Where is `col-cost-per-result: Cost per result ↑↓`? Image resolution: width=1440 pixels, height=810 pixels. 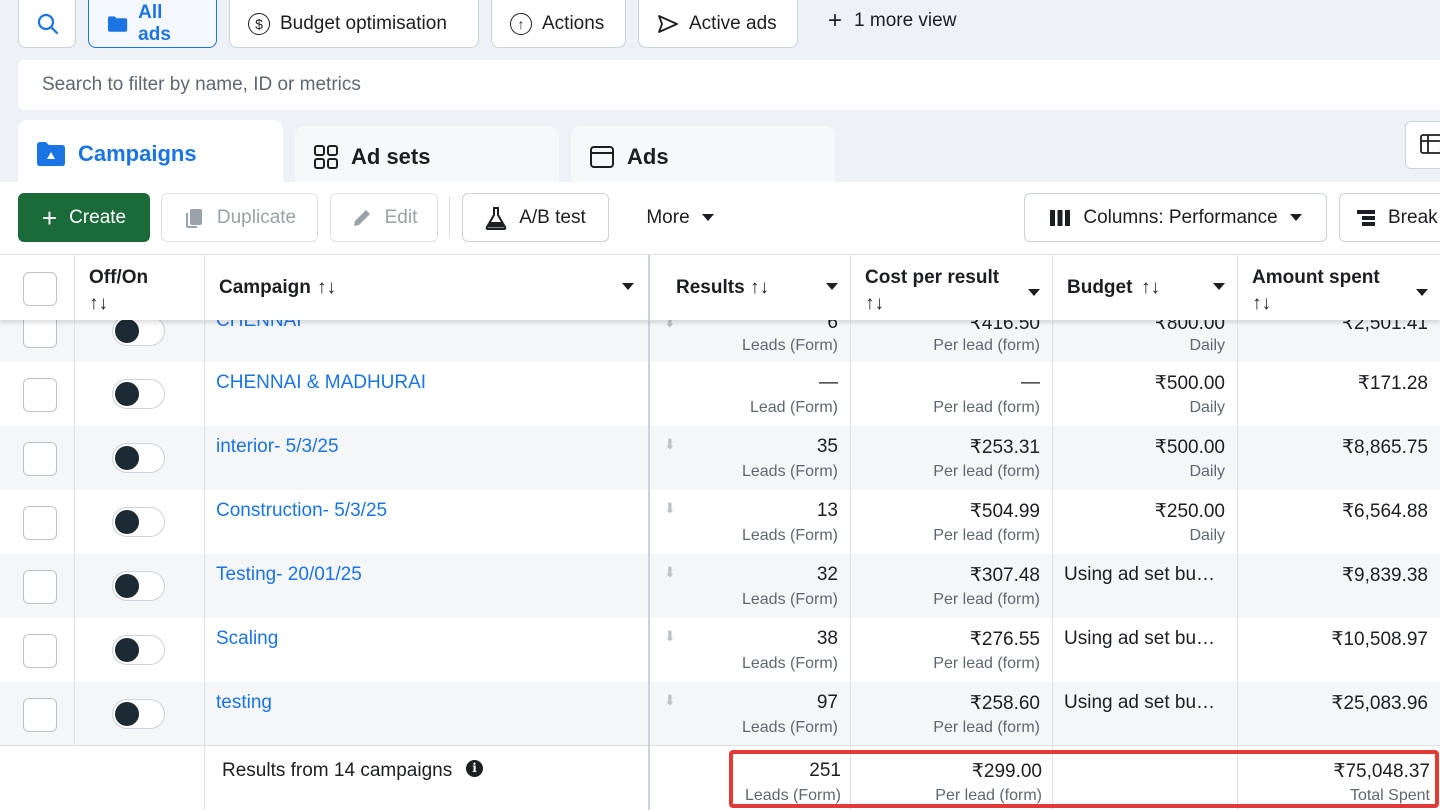
col-cost-per-result: Cost per result ↑↓ is located at coordinates (951, 288).